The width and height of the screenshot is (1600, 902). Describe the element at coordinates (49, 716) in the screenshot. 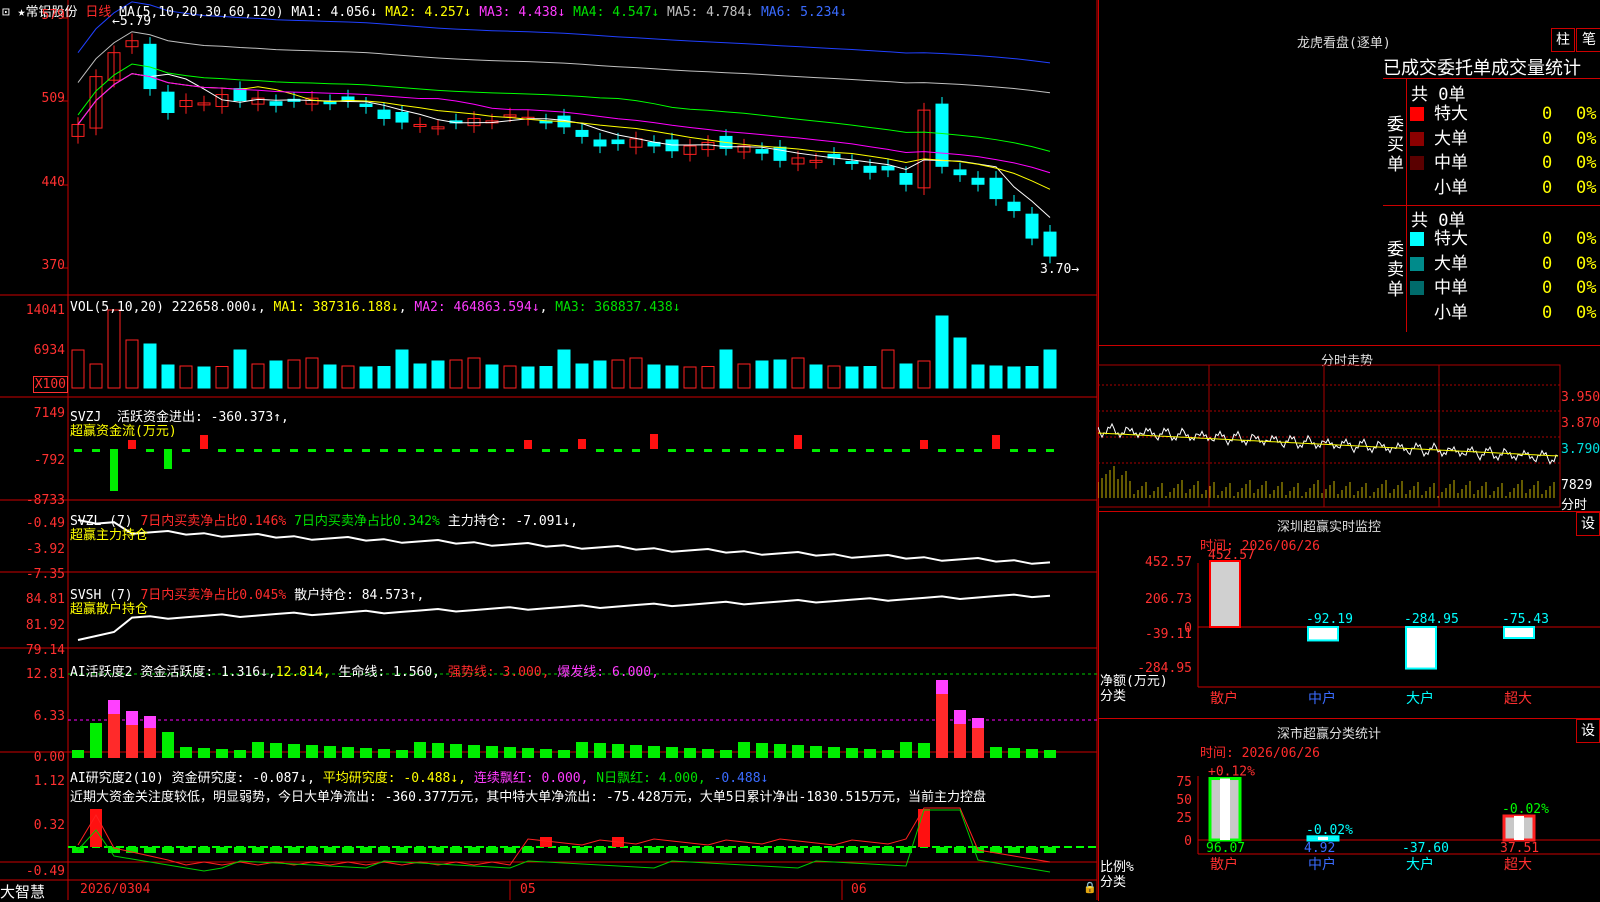

I see `ai1-tick: 6.33` at that location.